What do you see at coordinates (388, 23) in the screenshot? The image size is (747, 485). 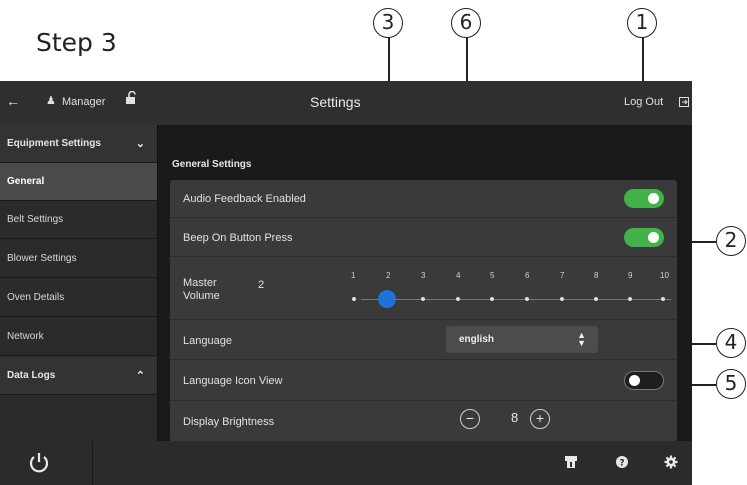 I see `callout-3: 3` at bounding box center [388, 23].